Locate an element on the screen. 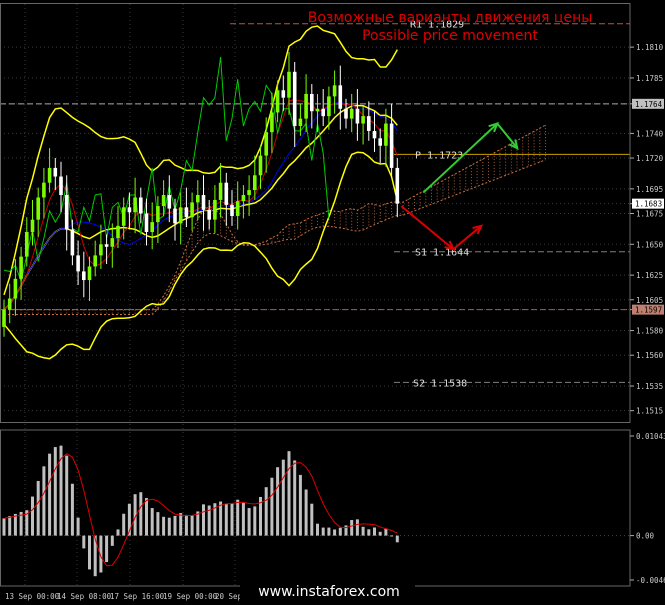  price-tick-label: 1.1720 is located at coordinates (650, 158).